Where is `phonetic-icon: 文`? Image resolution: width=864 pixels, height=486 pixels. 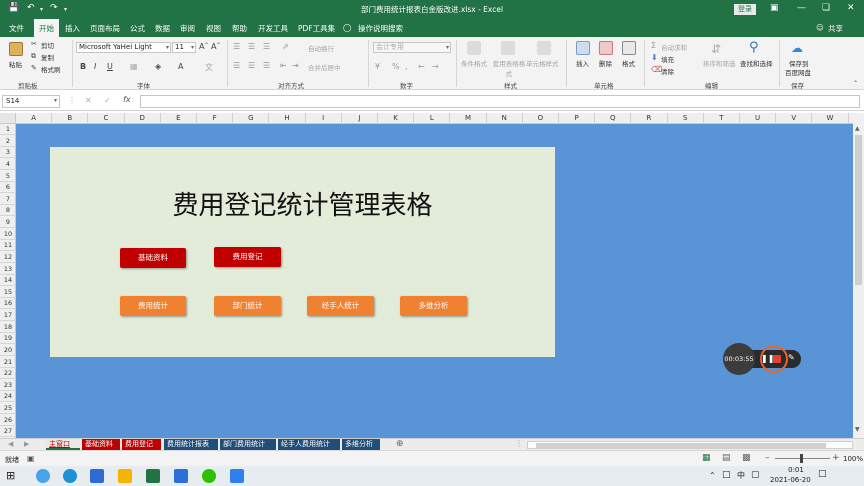
phonetic-icon: 文 is located at coordinates (209, 67).